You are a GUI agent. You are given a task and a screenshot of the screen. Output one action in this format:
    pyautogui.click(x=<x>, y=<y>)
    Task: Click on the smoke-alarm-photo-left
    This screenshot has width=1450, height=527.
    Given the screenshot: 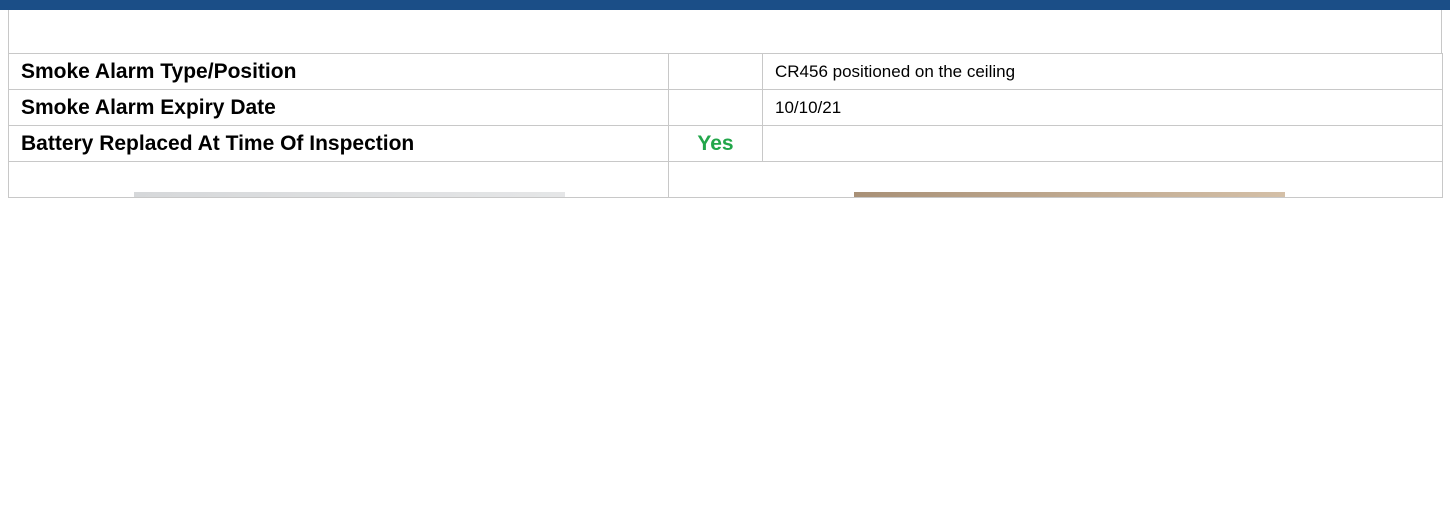 What is the action you would take?
    pyautogui.click(x=349, y=194)
    